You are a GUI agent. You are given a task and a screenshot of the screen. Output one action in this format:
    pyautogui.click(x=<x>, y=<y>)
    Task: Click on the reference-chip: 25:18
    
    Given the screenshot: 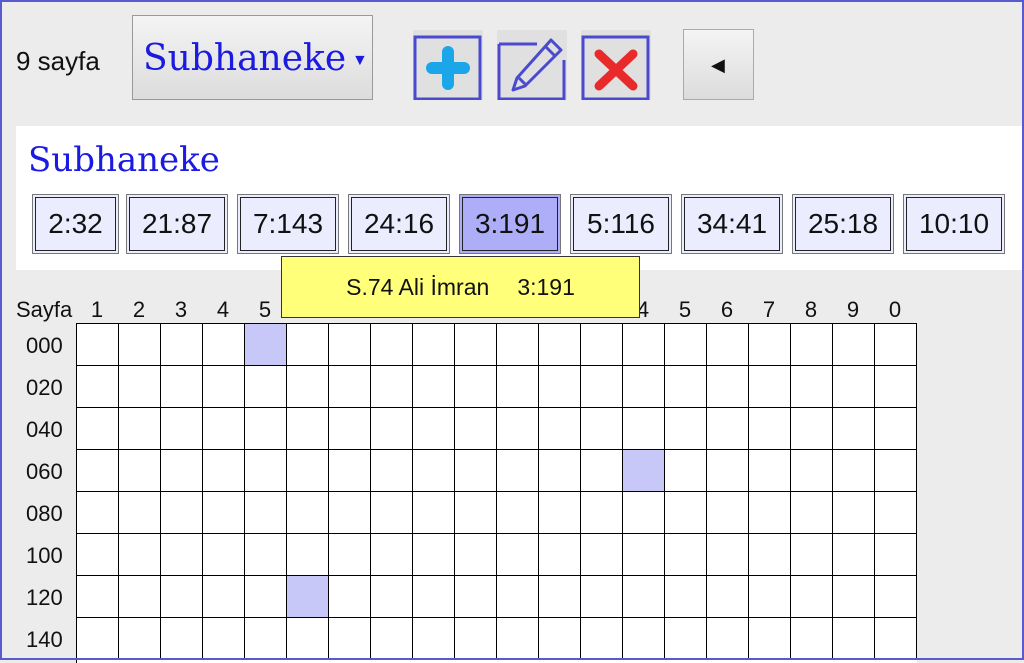 What is the action you would take?
    pyautogui.click(x=843, y=224)
    